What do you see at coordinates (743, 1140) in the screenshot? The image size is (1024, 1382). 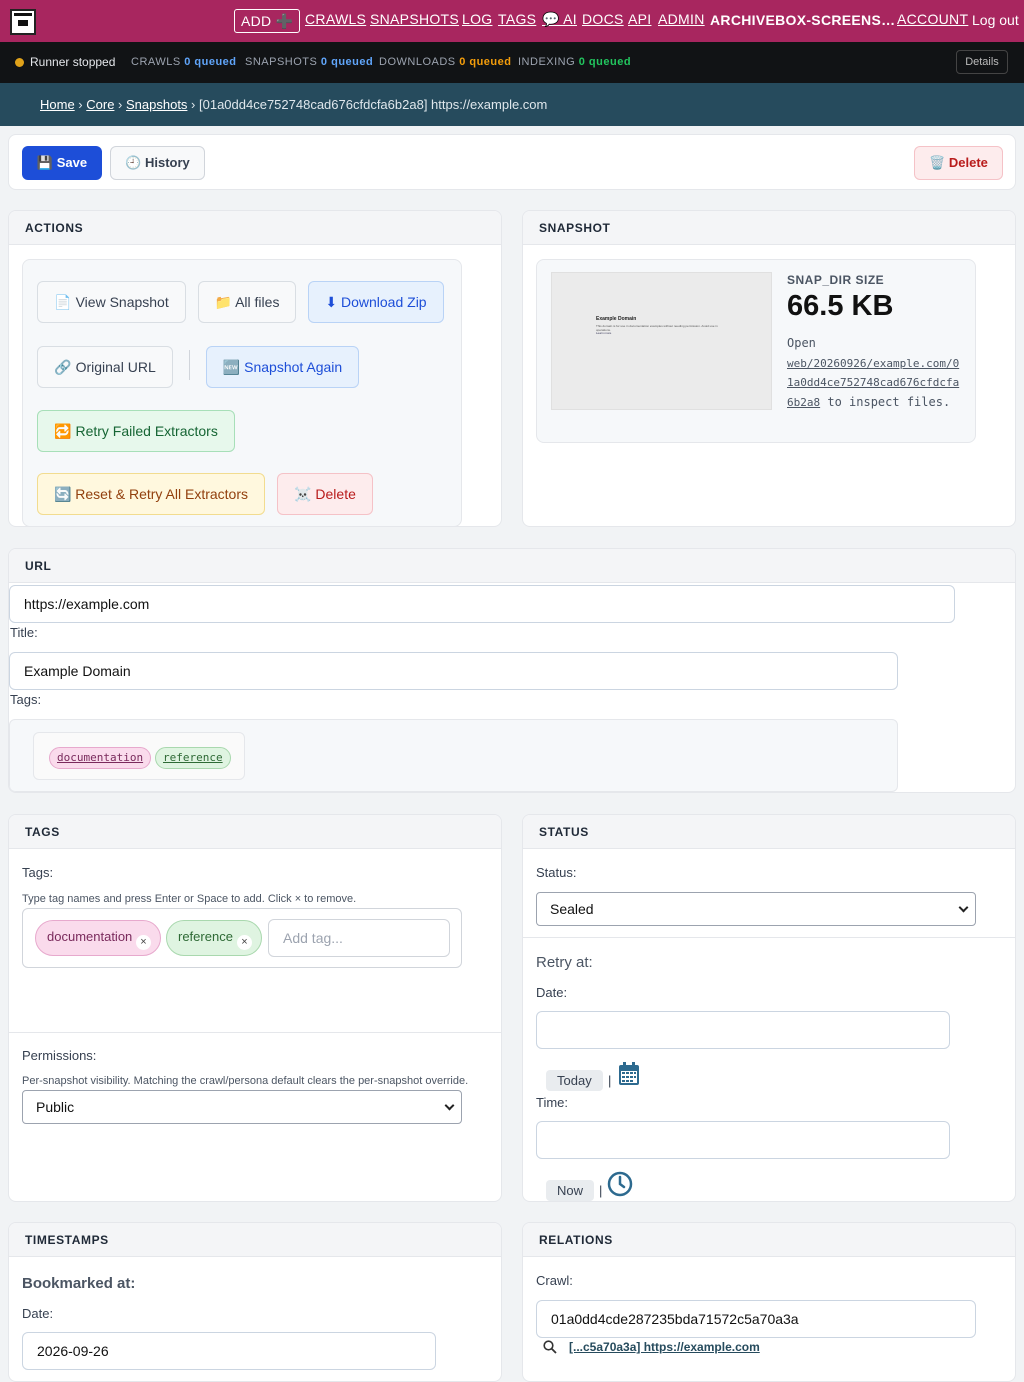 I see `retry-time-input` at bounding box center [743, 1140].